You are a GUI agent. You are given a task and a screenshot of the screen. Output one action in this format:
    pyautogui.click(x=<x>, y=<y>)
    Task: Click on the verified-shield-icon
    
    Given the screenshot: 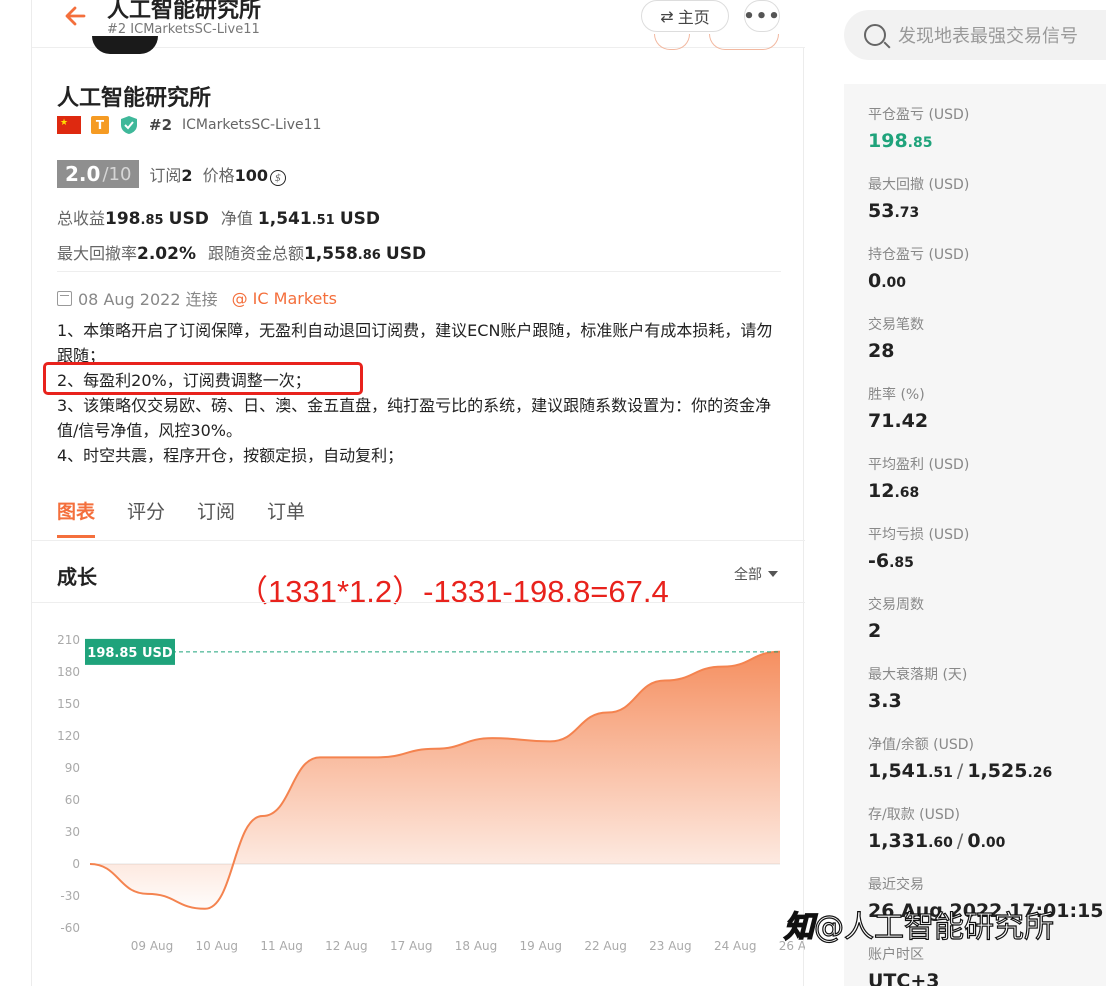 What is the action you would take?
    pyautogui.click(x=129, y=125)
    